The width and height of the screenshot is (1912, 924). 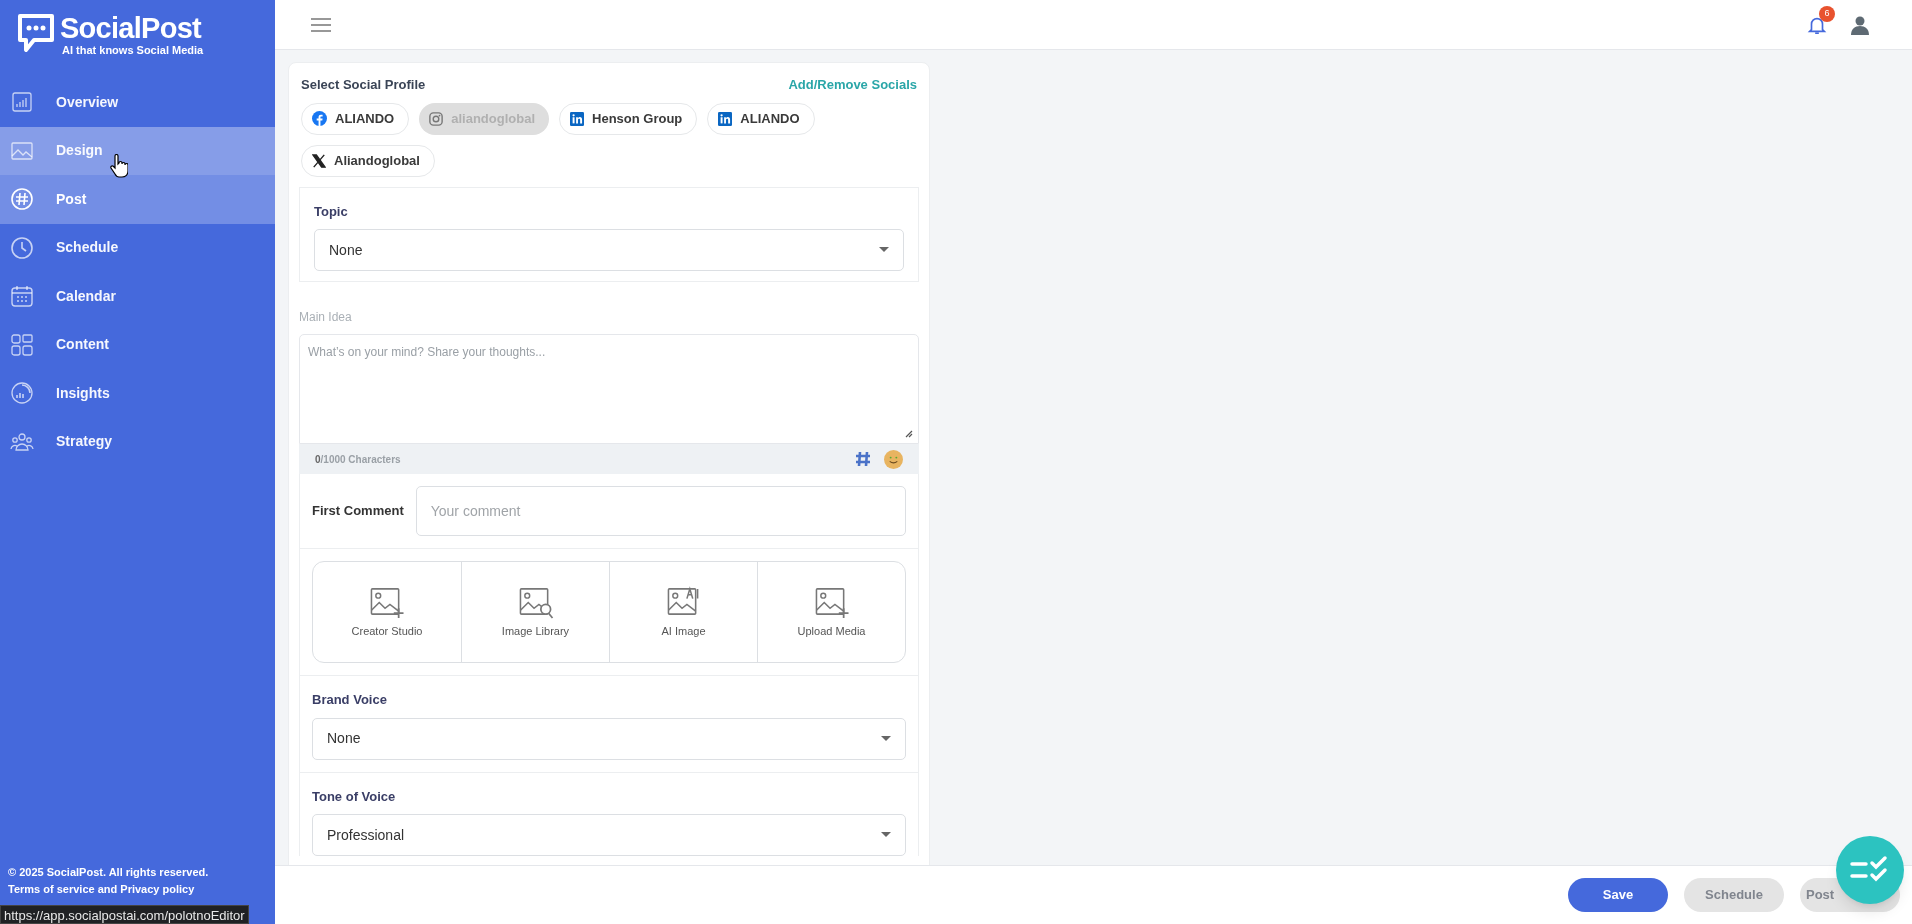 What do you see at coordinates (124, 914) in the screenshot?
I see `status-url-tooltip: https://app.socialpostai.com/polotnoEditor` at bounding box center [124, 914].